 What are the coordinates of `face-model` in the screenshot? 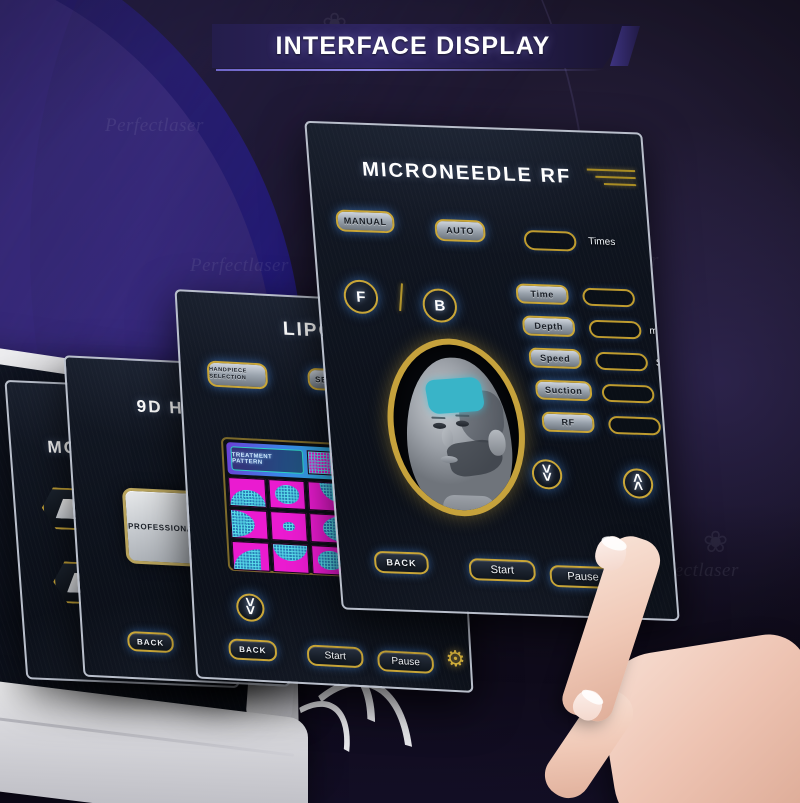 It's located at (459, 437).